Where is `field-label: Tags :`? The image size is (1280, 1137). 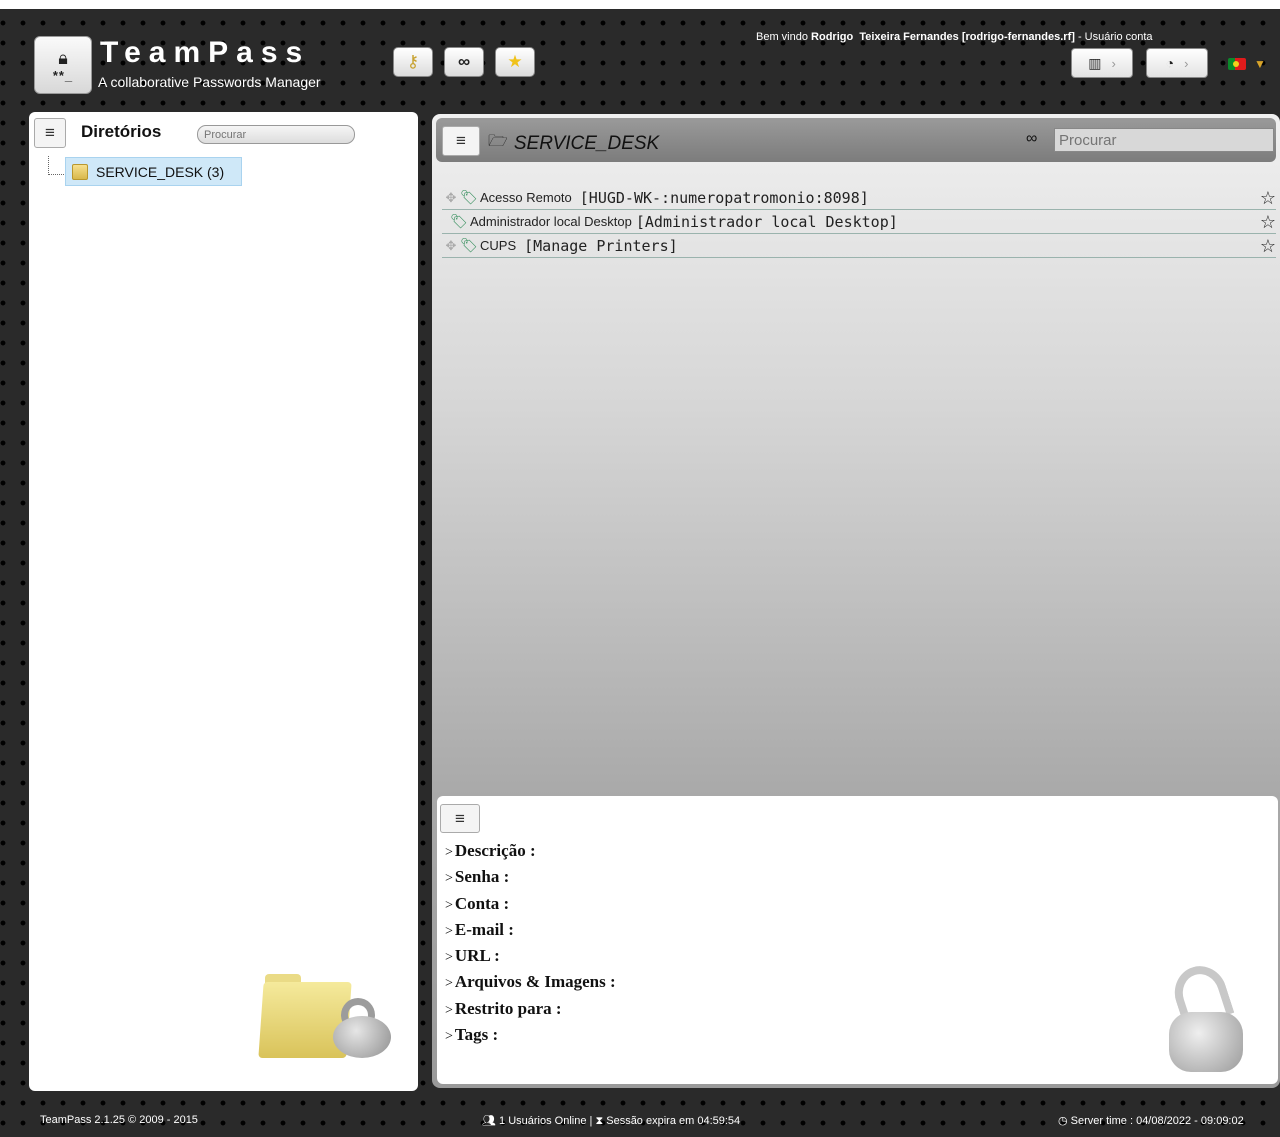
field-label: Tags : is located at coordinates (476, 1035).